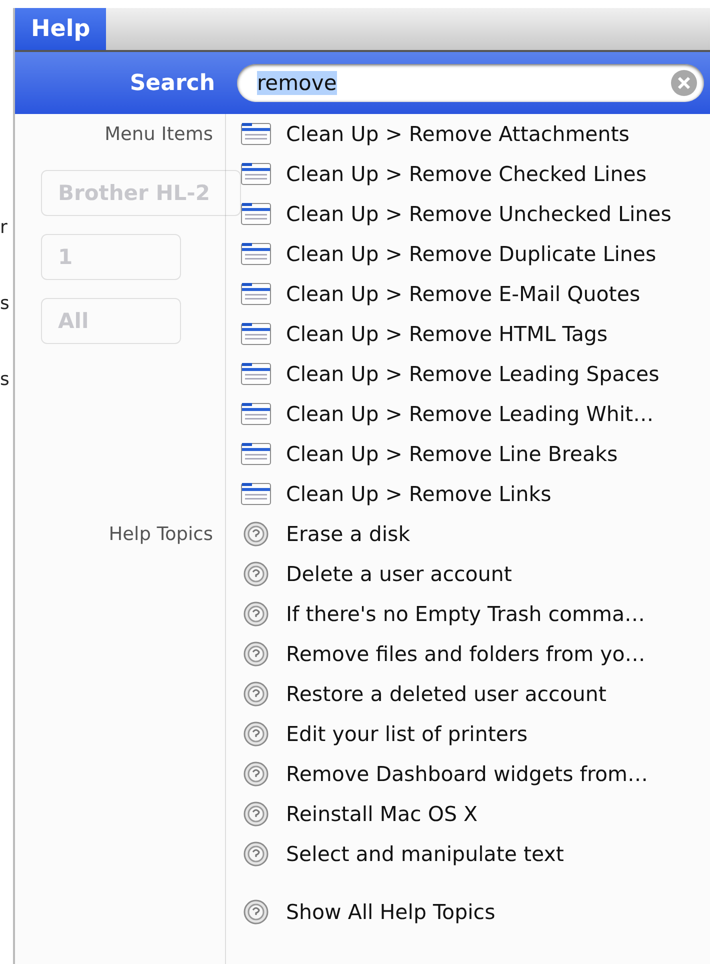  What do you see at coordinates (419, 494) in the screenshot?
I see `menu-item: Clean Up > Remove Links` at bounding box center [419, 494].